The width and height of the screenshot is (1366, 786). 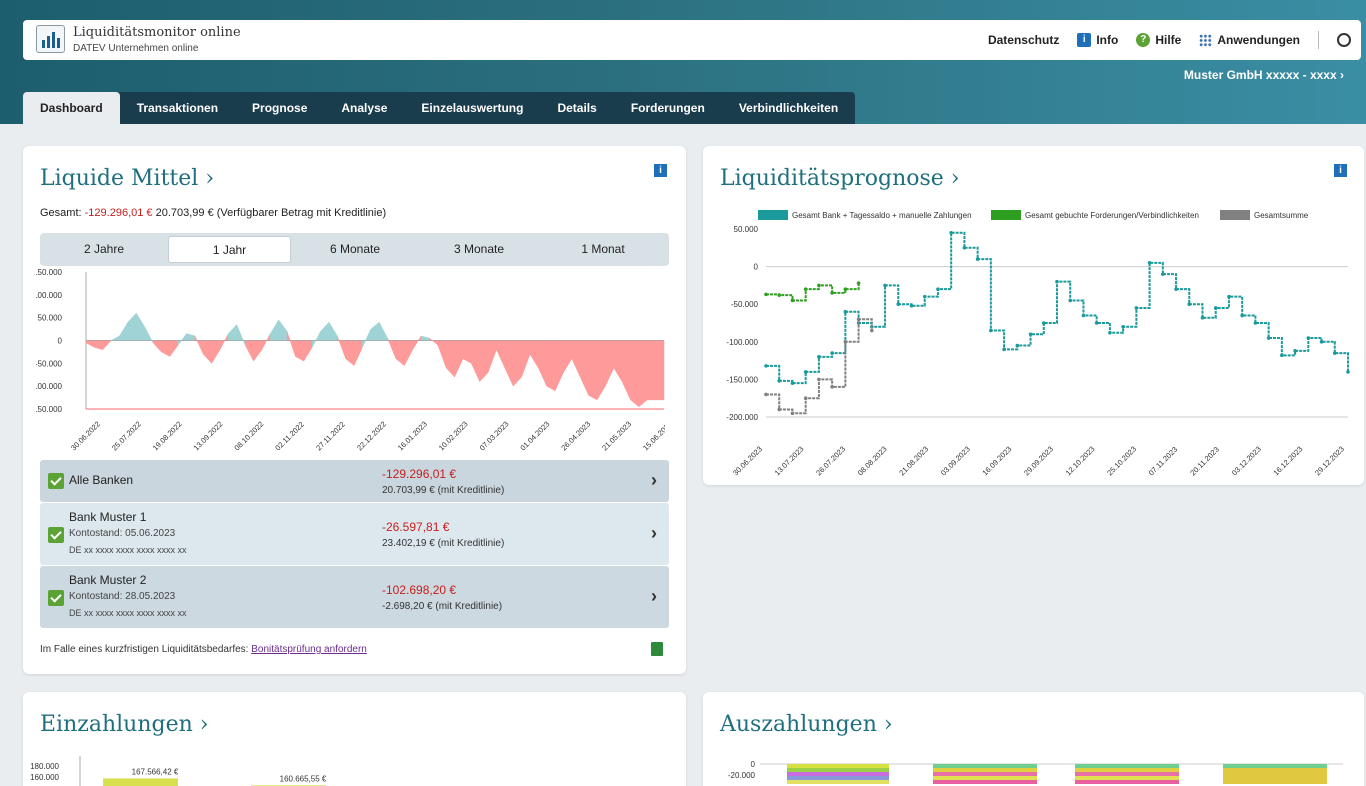 What do you see at coordinates (668, 108) in the screenshot?
I see `tab-forderungen: Forderungen` at bounding box center [668, 108].